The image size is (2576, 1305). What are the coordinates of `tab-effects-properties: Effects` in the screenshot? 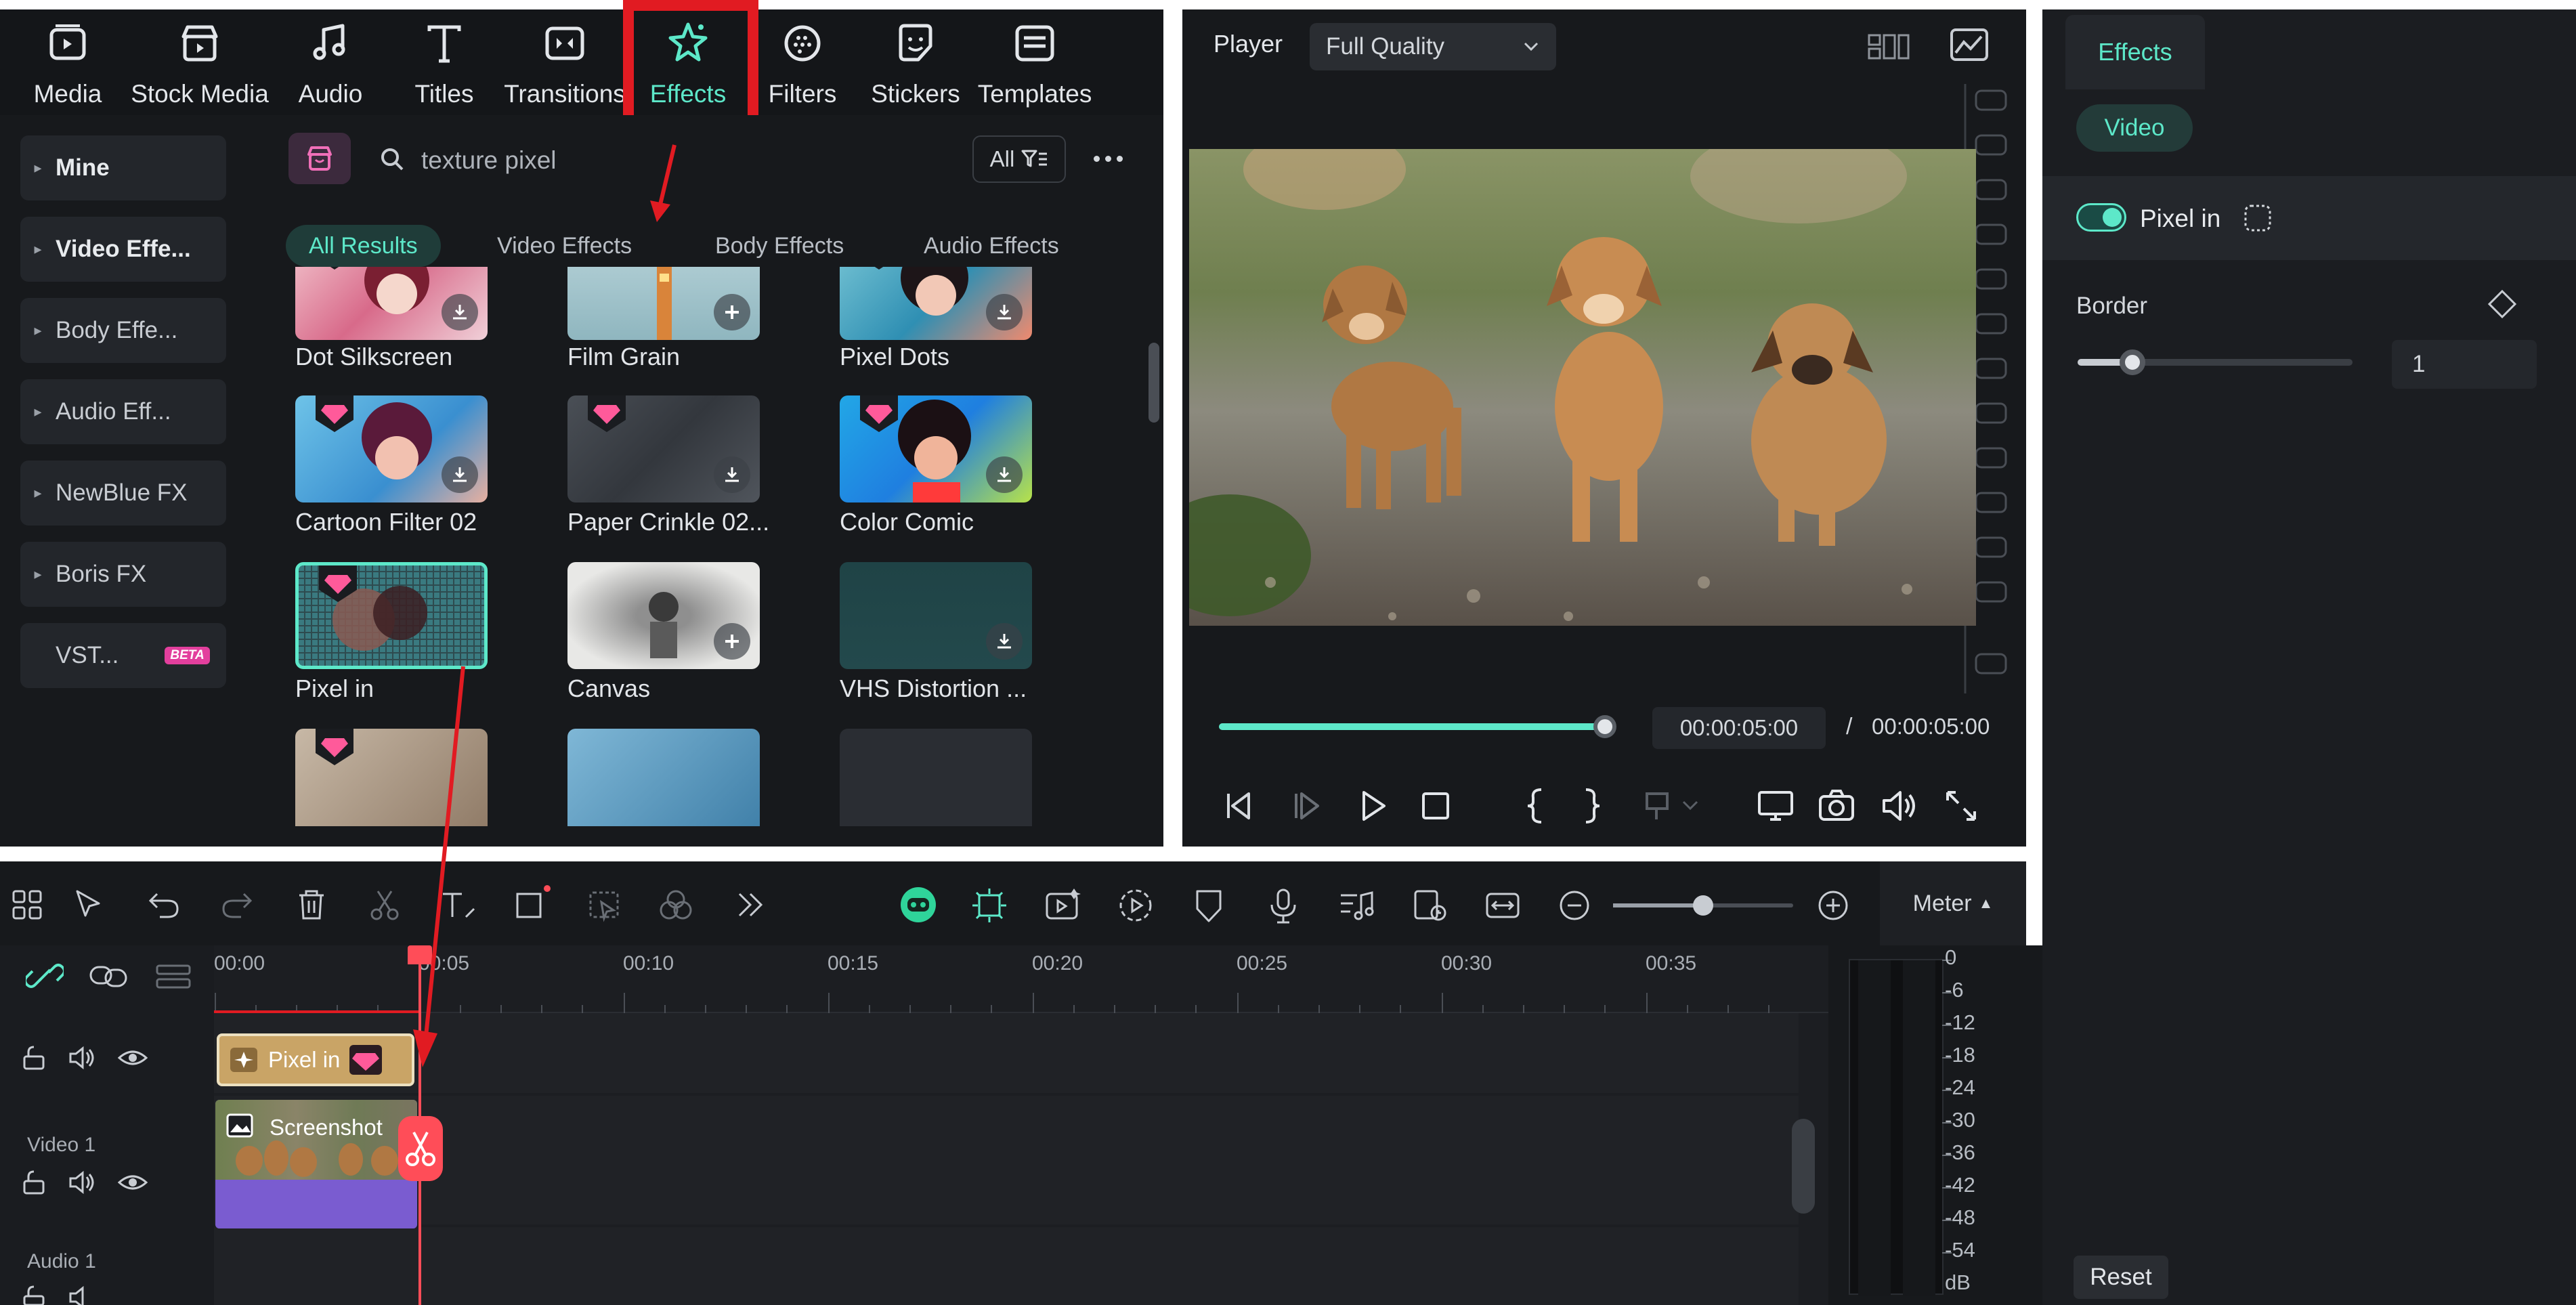 It's located at (2135, 52).